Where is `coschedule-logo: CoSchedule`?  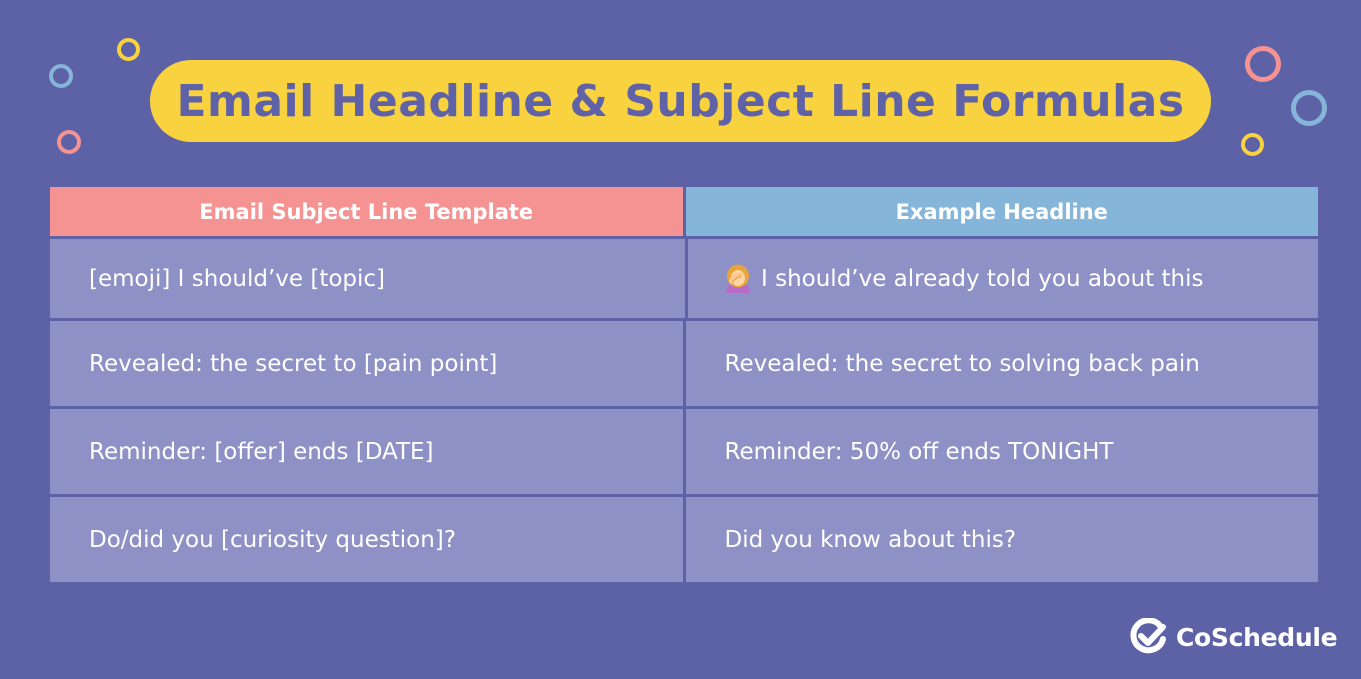 coschedule-logo: CoSchedule is located at coordinates (1234, 636).